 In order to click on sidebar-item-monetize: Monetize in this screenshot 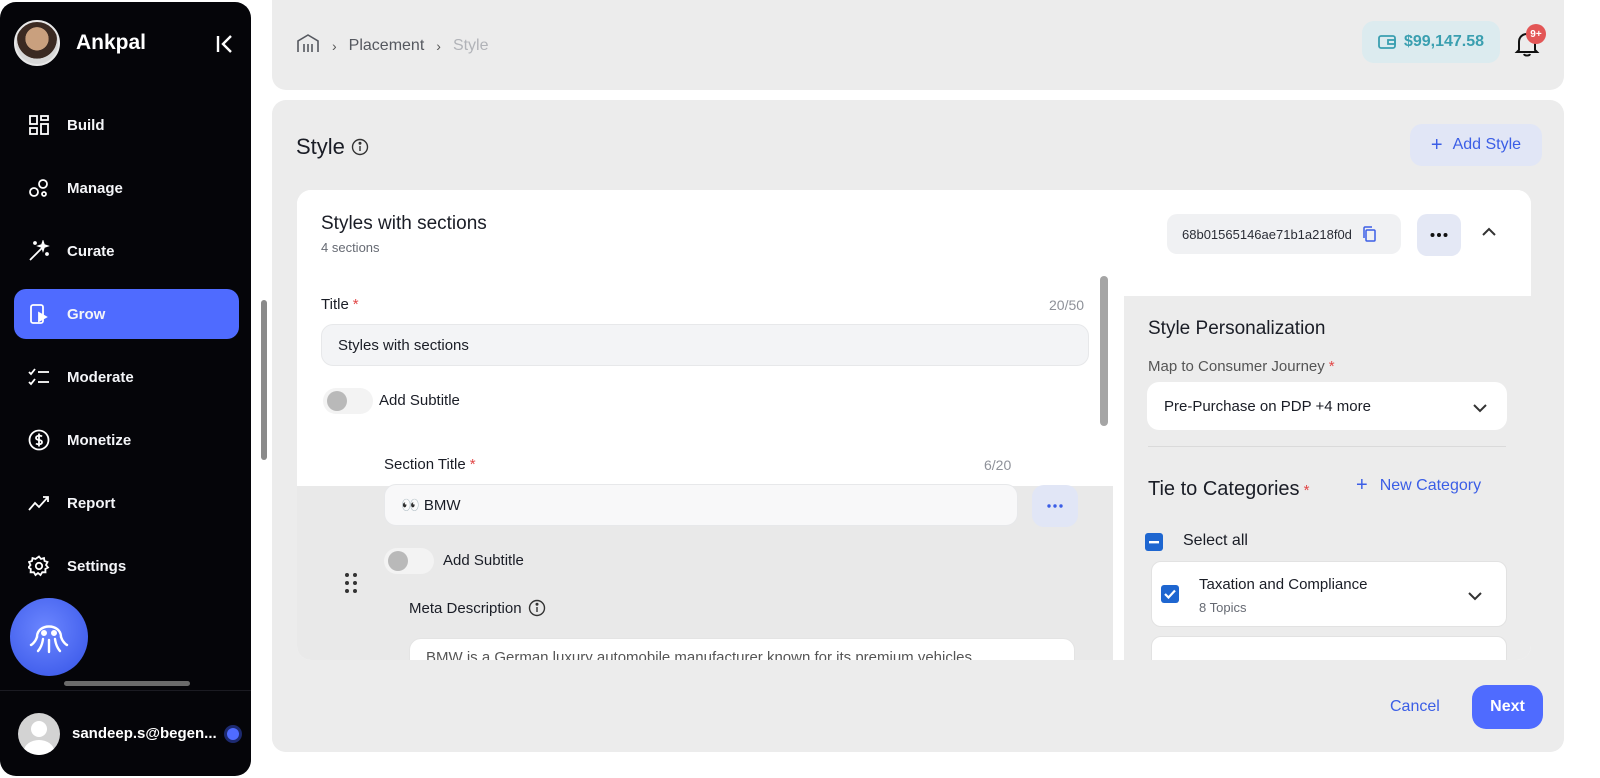, I will do `click(126, 440)`.